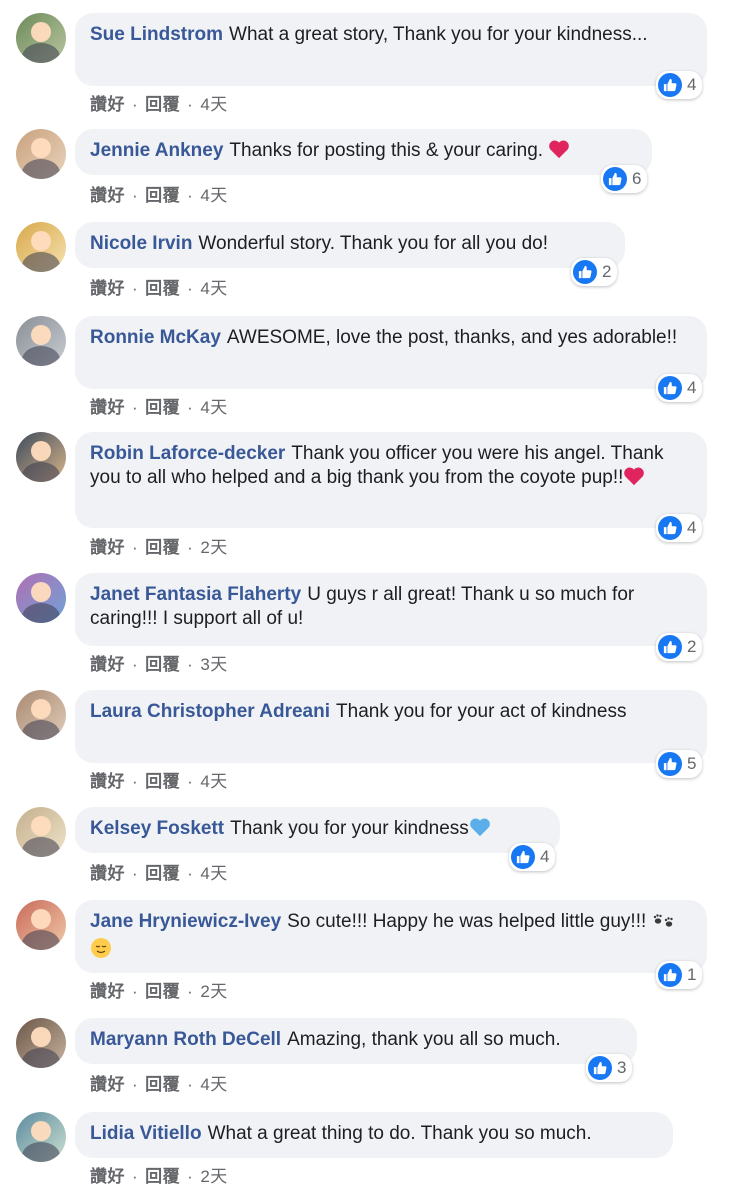  Describe the element at coordinates (155, 337) in the screenshot. I see `comment-author: Ronnie McKay` at that location.